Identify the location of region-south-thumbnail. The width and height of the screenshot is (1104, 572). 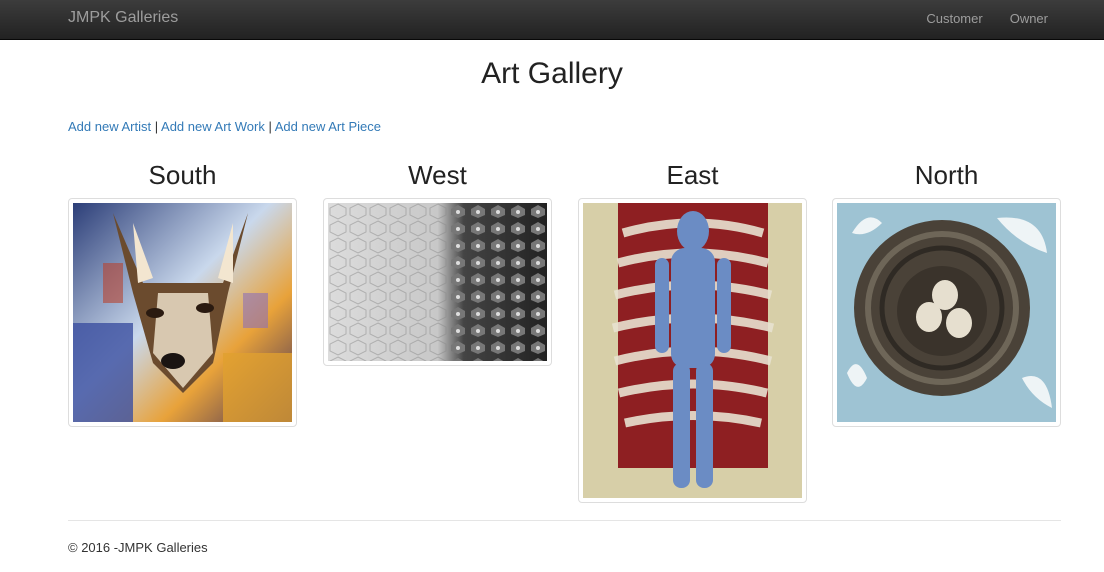
(182, 312).